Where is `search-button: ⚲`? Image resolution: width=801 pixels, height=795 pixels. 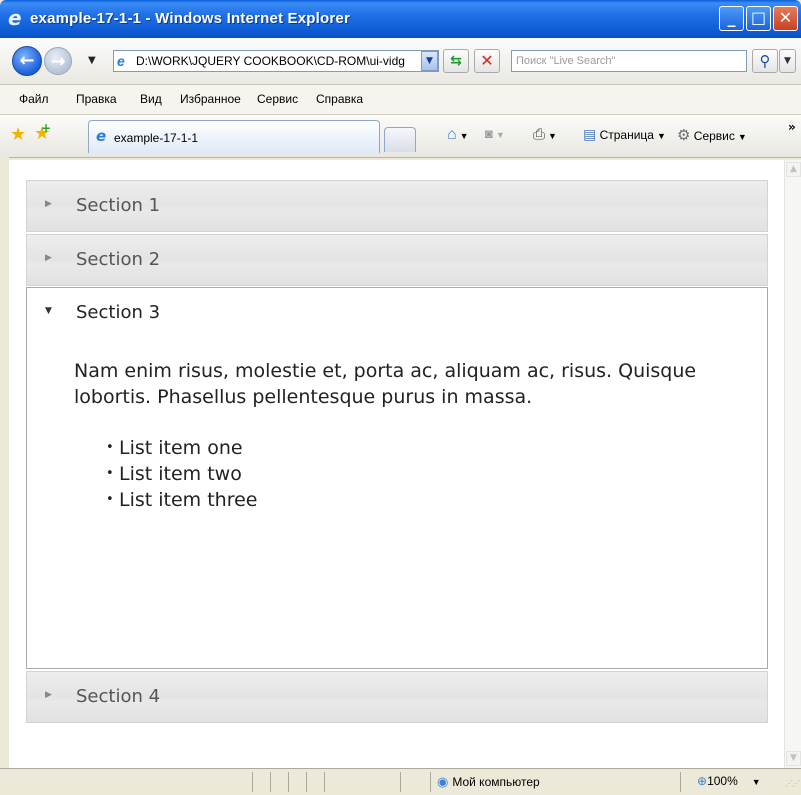
search-button: ⚲ is located at coordinates (765, 61).